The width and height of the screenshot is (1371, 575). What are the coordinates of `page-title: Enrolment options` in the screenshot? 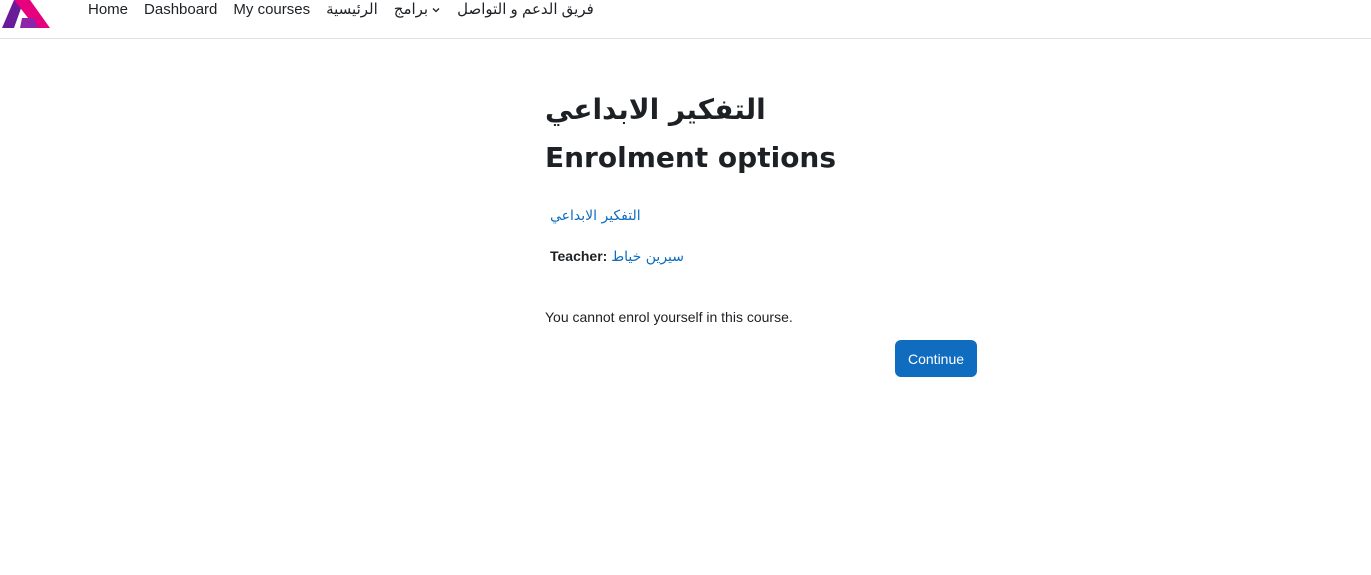 It's located at (691, 157).